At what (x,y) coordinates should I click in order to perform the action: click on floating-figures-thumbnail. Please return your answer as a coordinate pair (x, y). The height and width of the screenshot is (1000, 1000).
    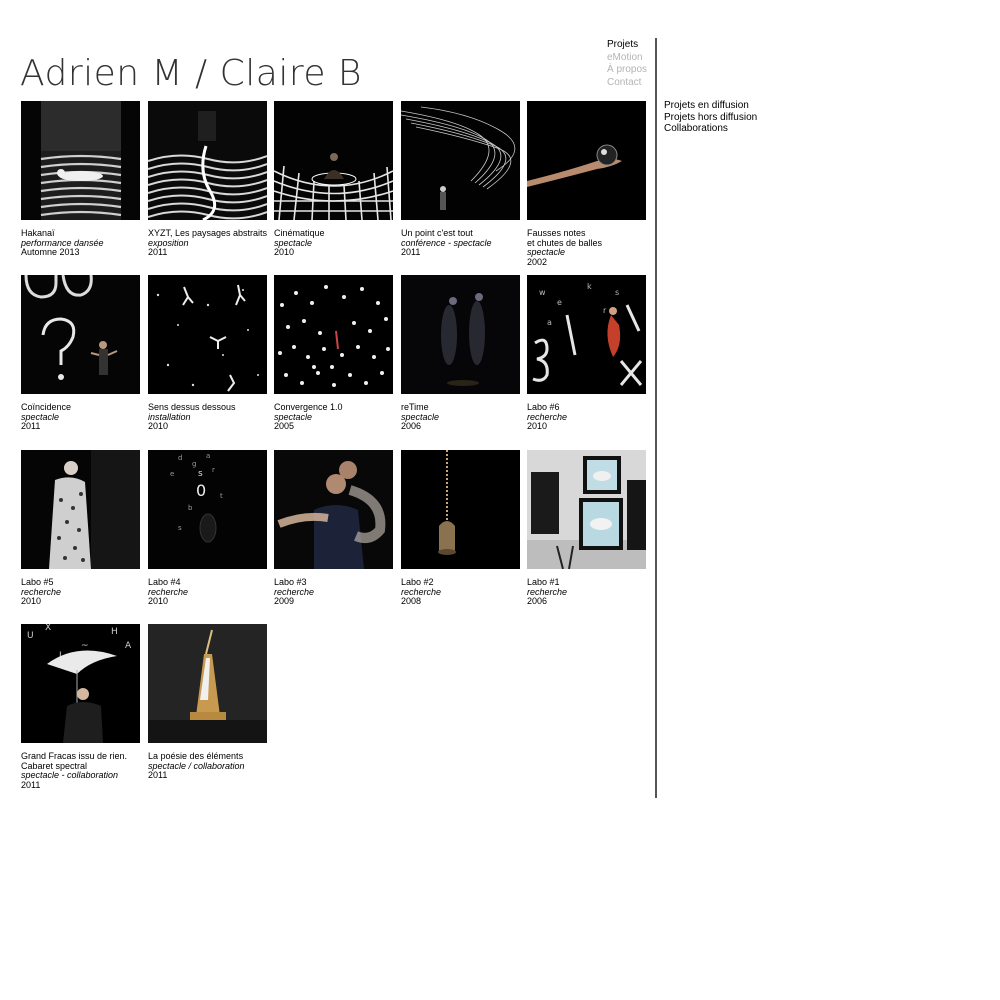
    Looking at the image, I should click on (207, 334).